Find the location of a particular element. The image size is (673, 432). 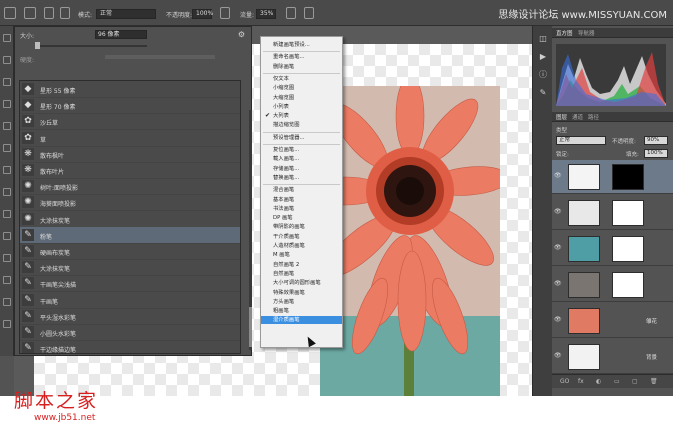

clone-source-icon is located at coordinates (65, 13).